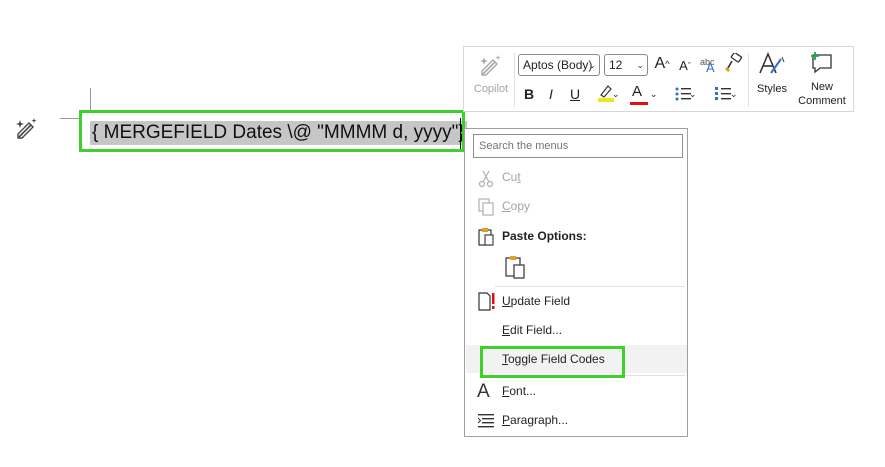  I want to click on paste-clipboard-icon, so click(515, 267).